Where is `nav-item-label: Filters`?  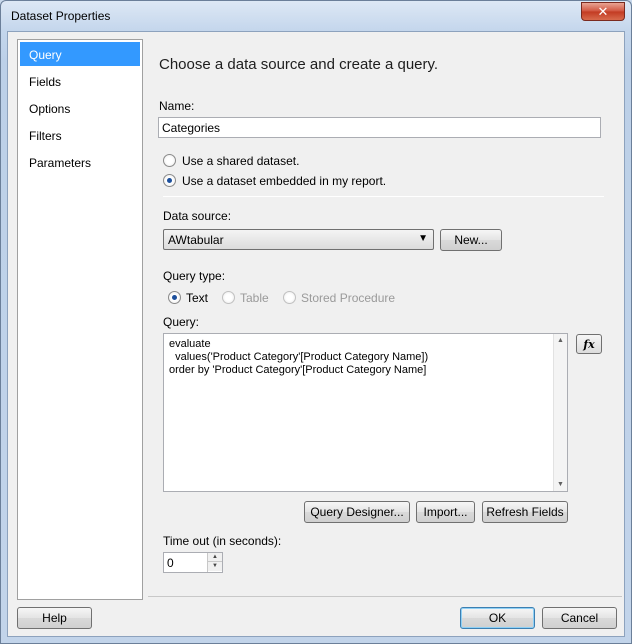 nav-item-label: Filters is located at coordinates (45, 136).